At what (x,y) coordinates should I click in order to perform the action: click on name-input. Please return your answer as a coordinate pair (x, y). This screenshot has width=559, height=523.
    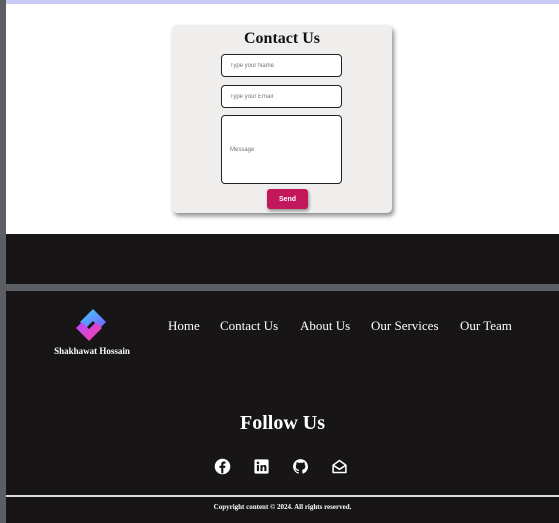
    Looking at the image, I should click on (281, 65).